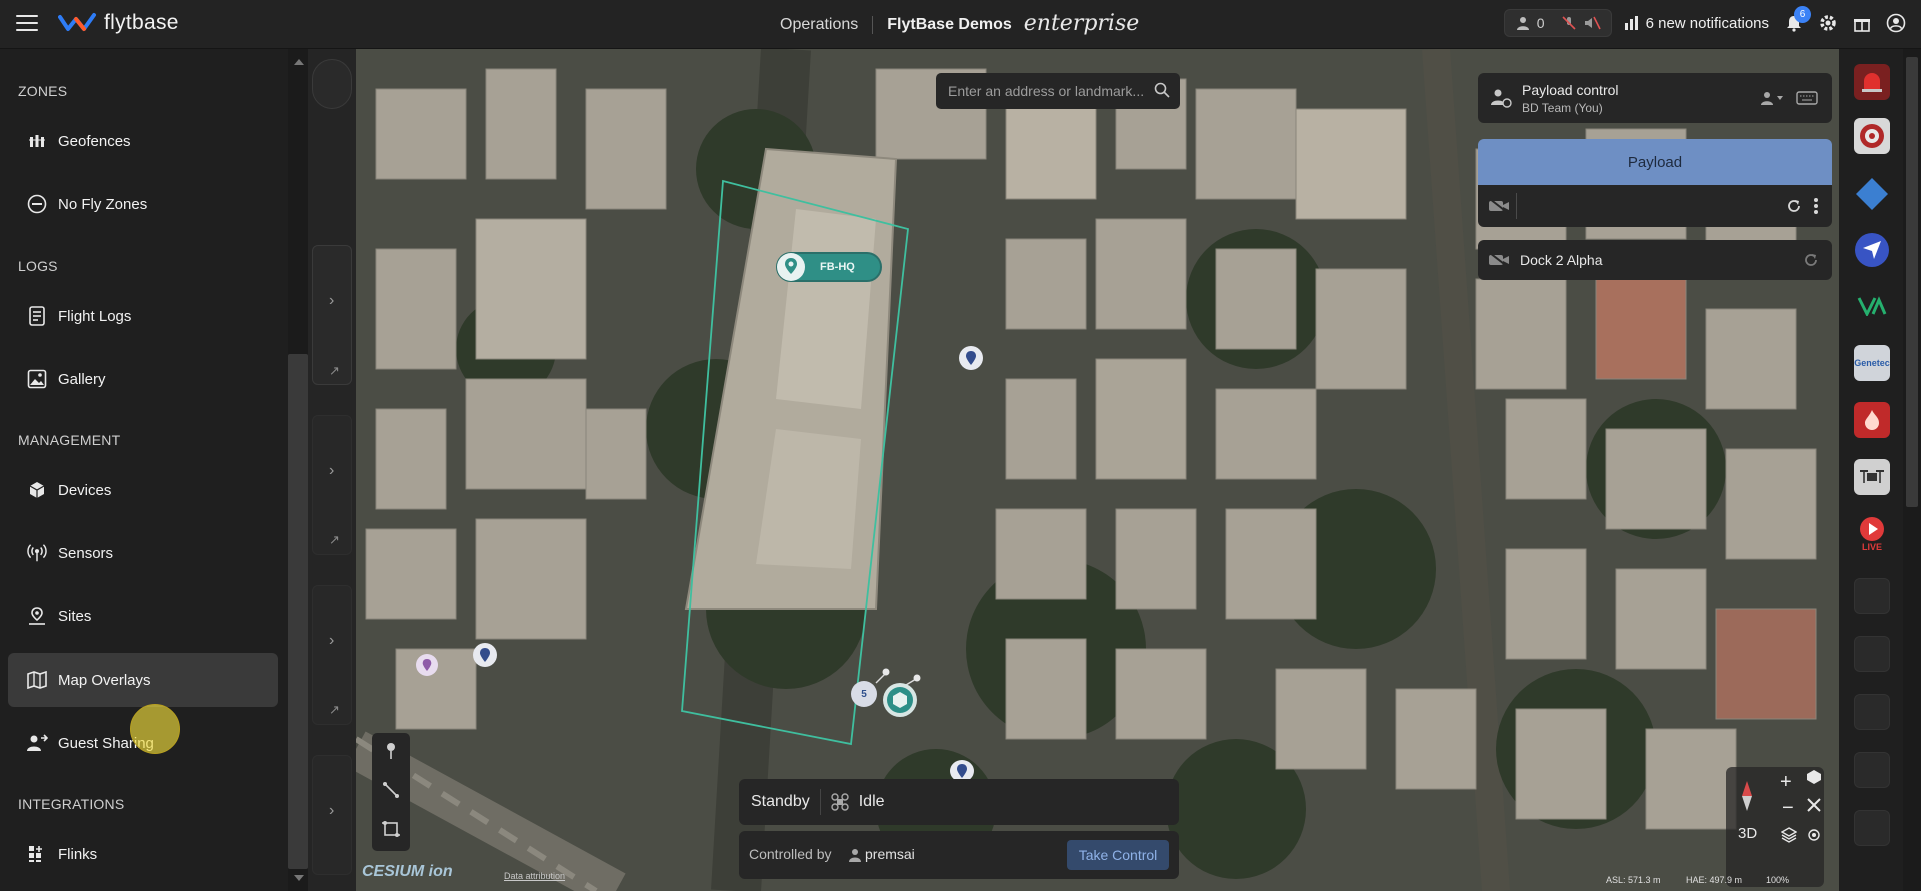 Image resolution: width=1921 pixels, height=891 pixels. What do you see at coordinates (1816, 206) in the screenshot?
I see `more-vertical-icon` at bounding box center [1816, 206].